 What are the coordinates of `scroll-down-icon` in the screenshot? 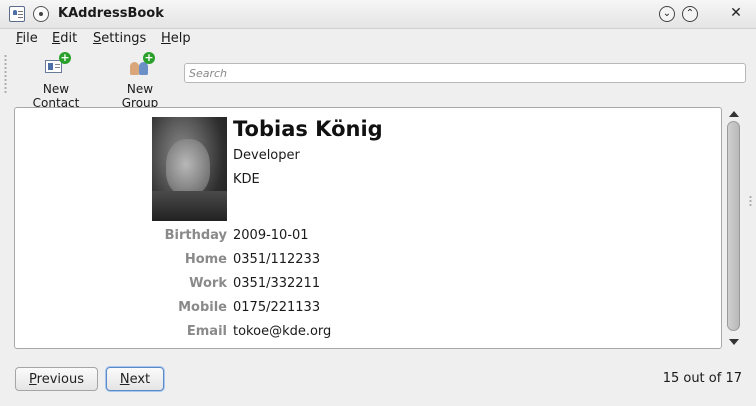 It's located at (734, 342).